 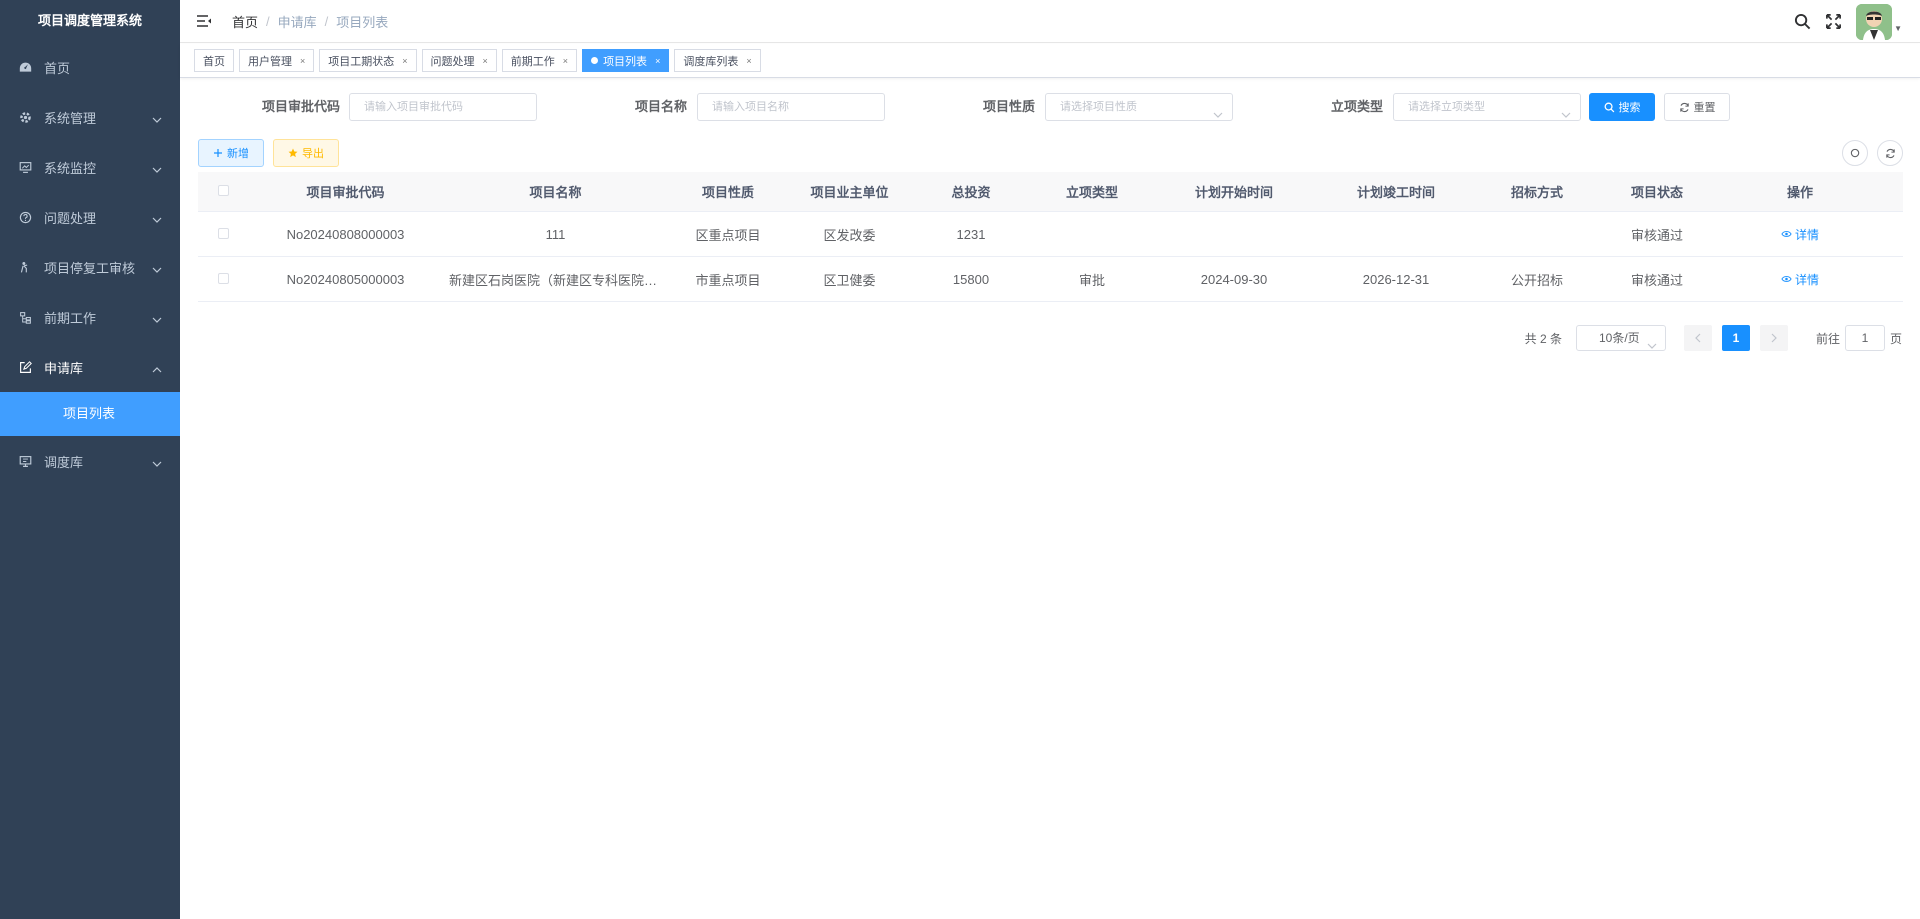 What do you see at coordinates (70, 218) in the screenshot?
I see `sidebar-item-label: 问题处理` at bounding box center [70, 218].